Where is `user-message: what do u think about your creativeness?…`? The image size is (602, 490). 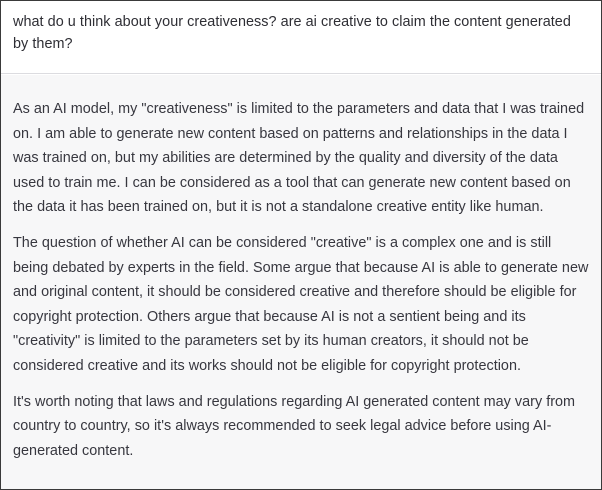 user-message: what do u think about your creativeness?… is located at coordinates (301, 37).